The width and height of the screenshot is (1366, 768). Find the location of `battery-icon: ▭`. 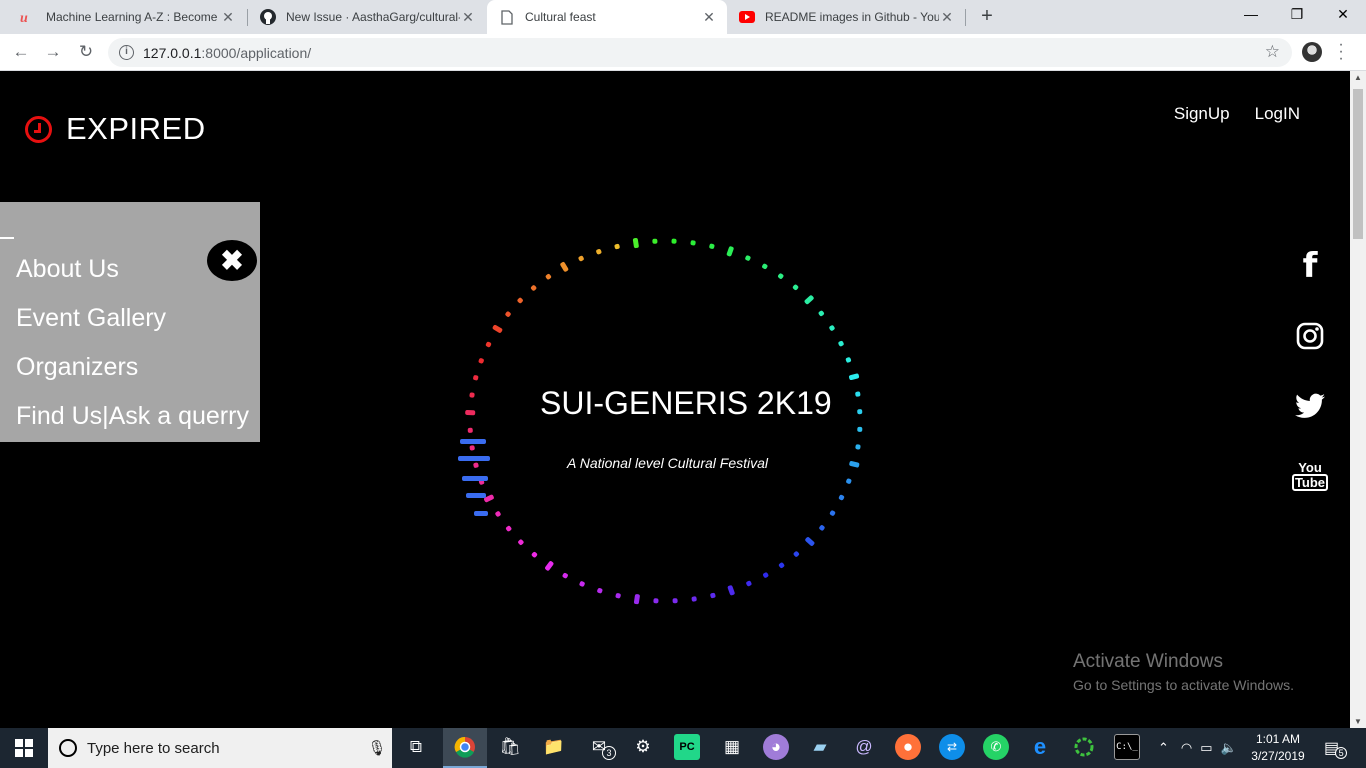

battery-icon: ▭ is located at coordinates (1206, 748).